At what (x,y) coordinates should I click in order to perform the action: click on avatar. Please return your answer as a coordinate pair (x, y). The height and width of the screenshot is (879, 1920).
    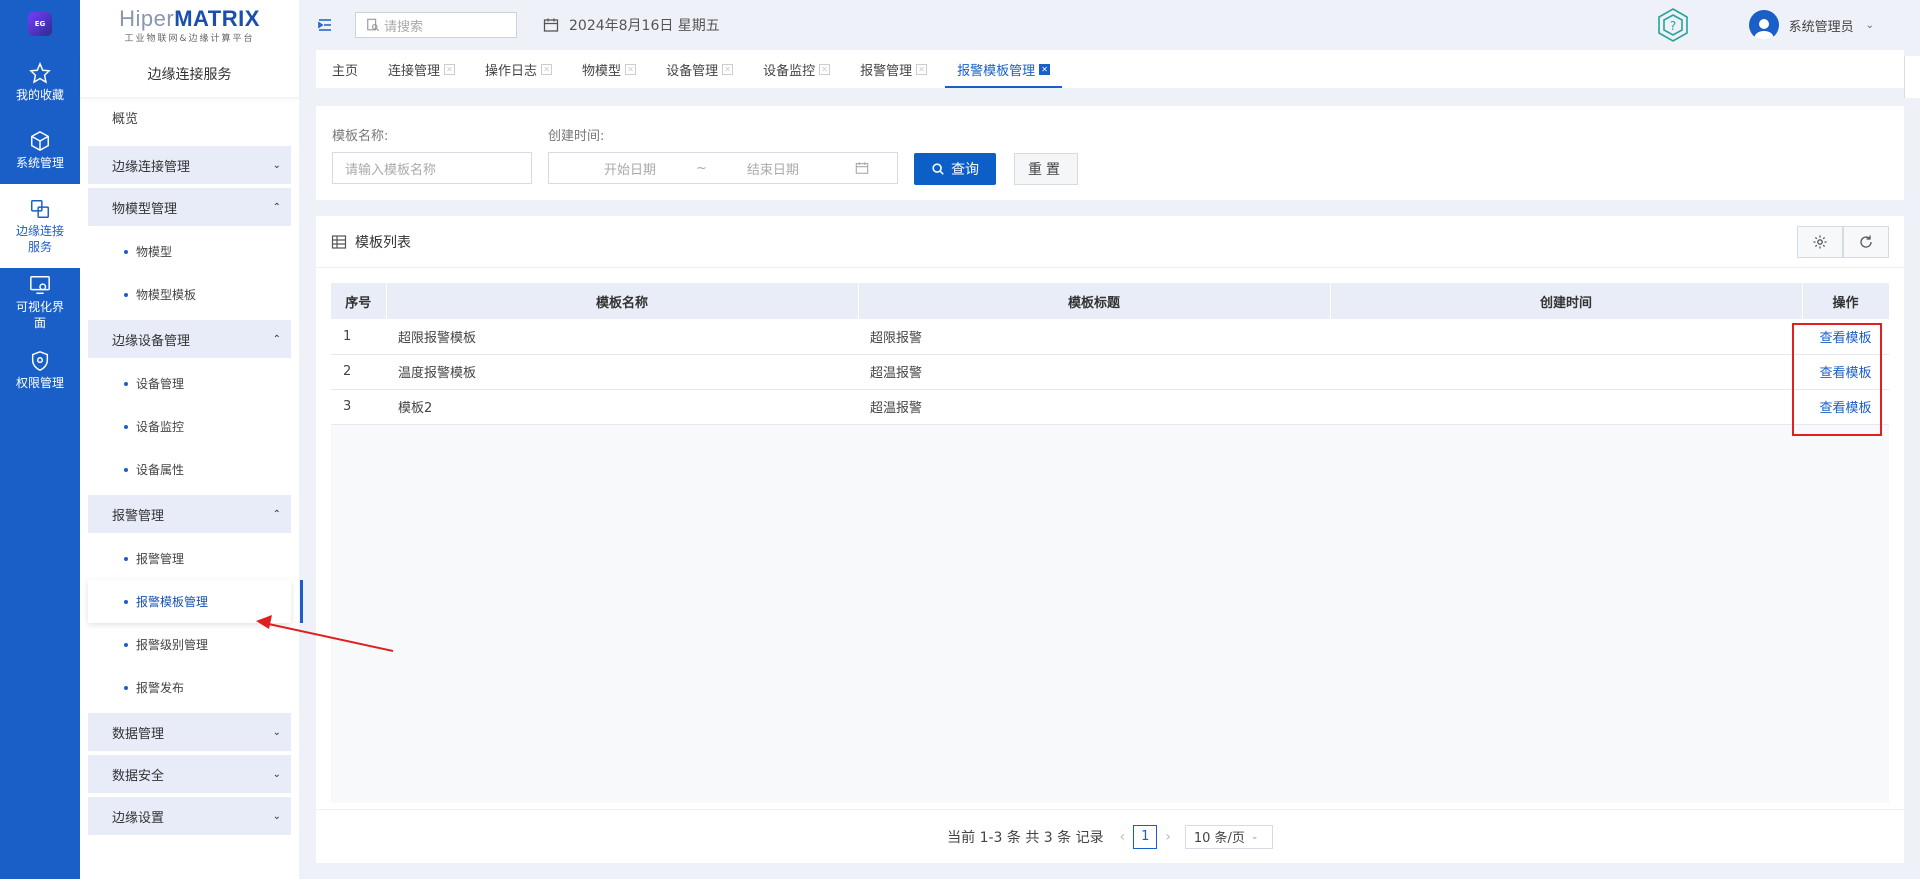
    Looking at the image, I should click on (1763, 25).